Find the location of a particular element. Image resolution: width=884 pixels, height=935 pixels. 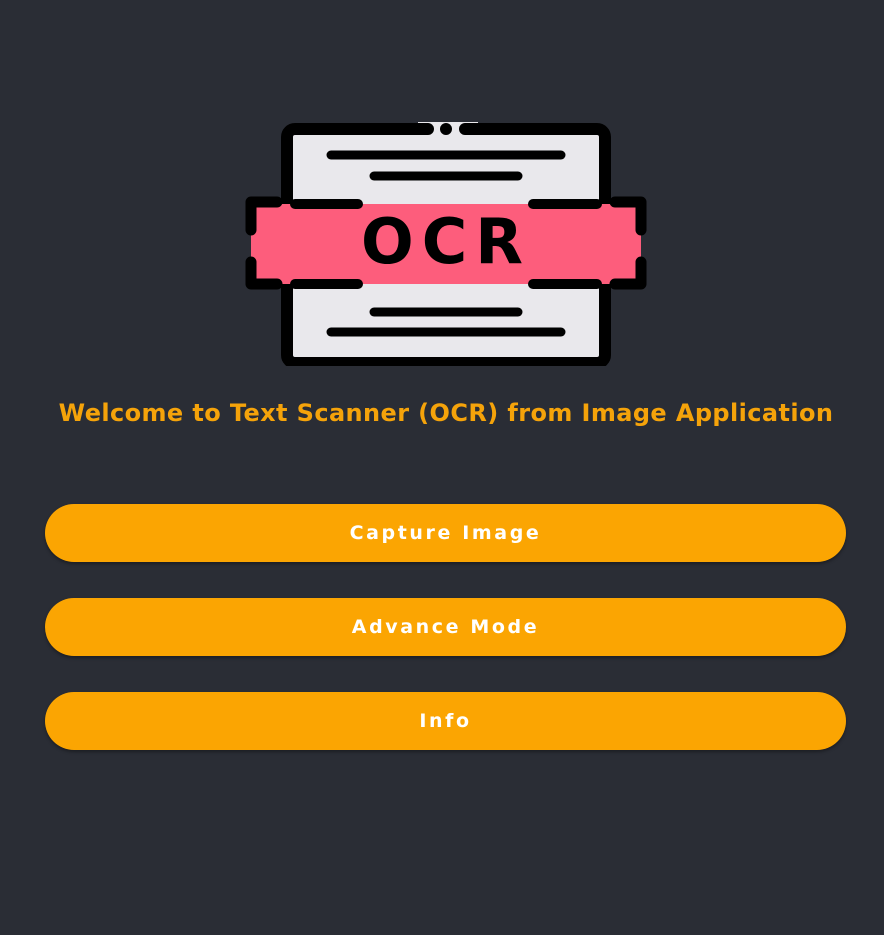

info-button: Info is located at coordinates (445, 721).